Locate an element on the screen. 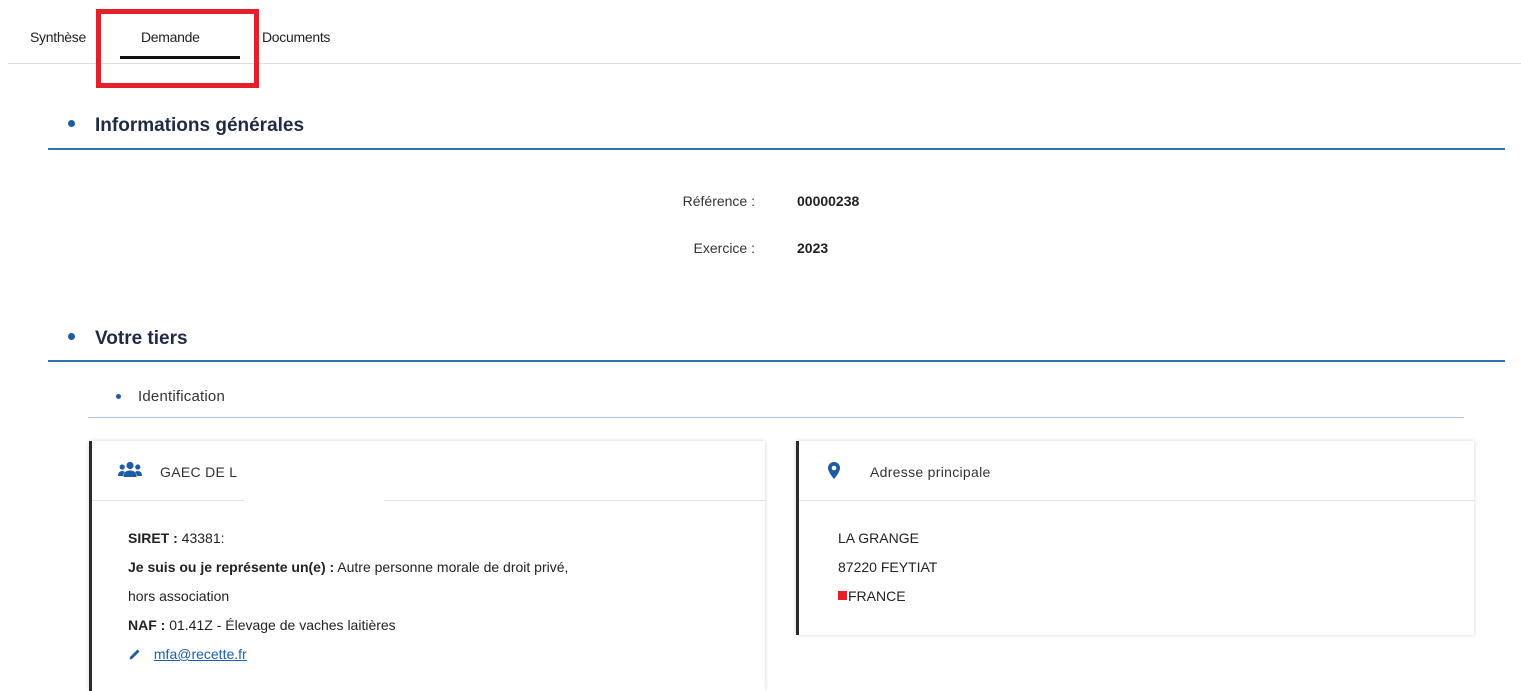  subsection-identification: Identification is located at coordinates (170, 396).